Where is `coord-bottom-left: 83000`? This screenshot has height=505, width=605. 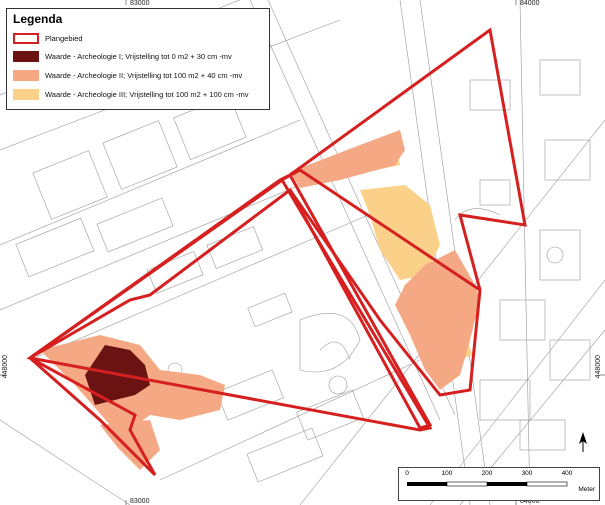
coord-bottom-left: 83000 is located at coordinates (140, 501).